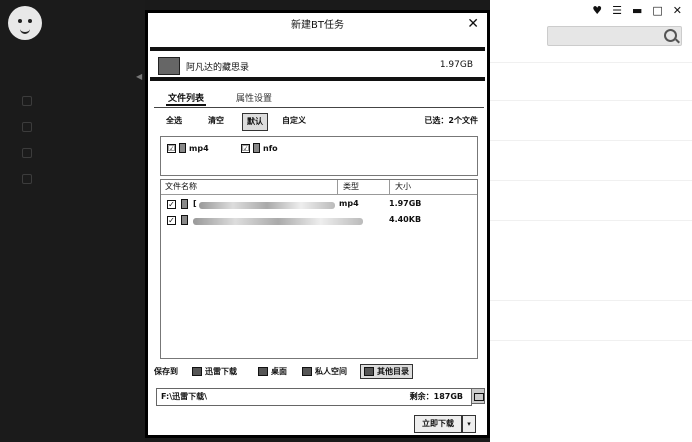 This screenshot has width=692, height=442. Describe the element at coordinates (181, 186) in the screenshot. I see `column-name: 文件名称` at that location.